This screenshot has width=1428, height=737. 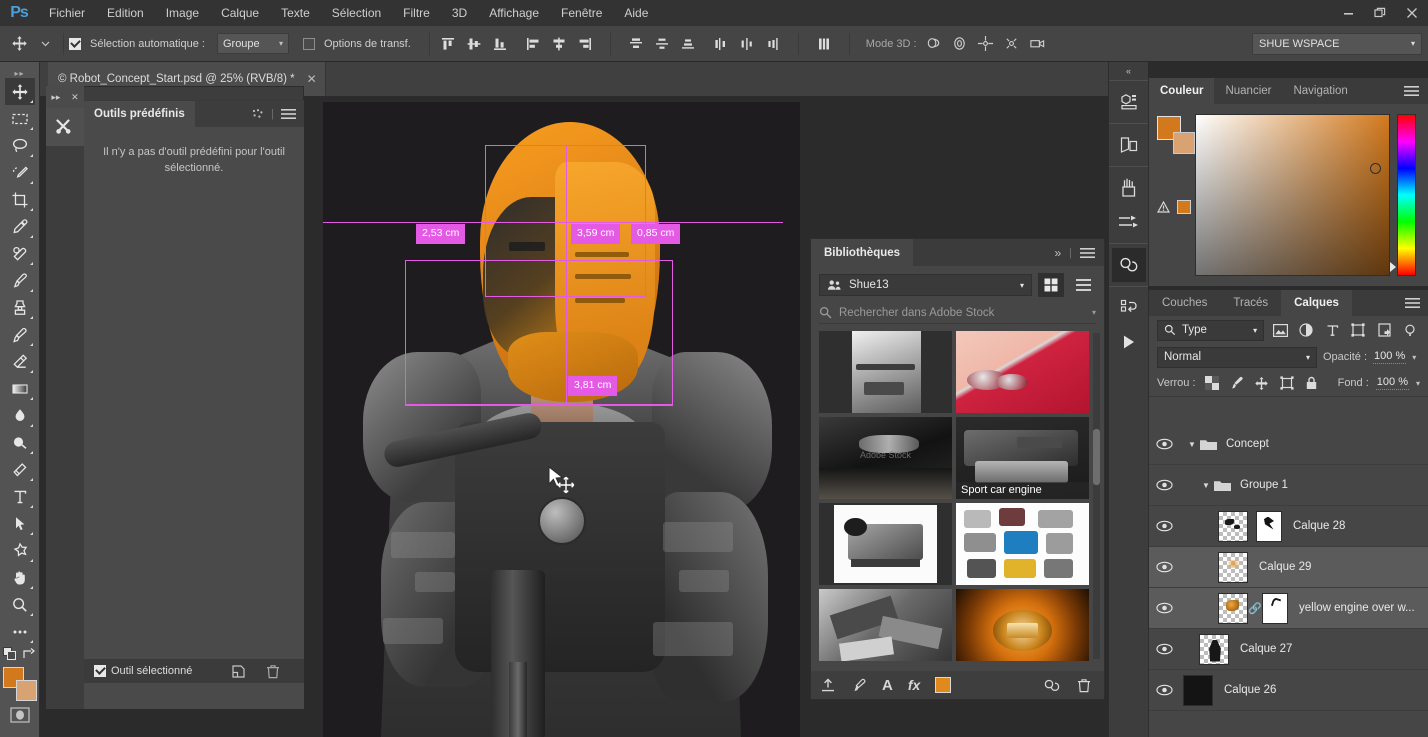 I want to click on tab-libraries: Bibliothèques, so click(x=862, y=252).